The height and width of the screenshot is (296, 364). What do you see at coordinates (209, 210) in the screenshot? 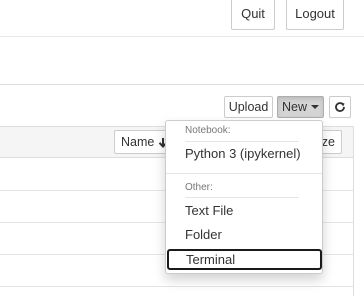
I see `menu-item-text-file: Text File` at bounding box center [209, 210].